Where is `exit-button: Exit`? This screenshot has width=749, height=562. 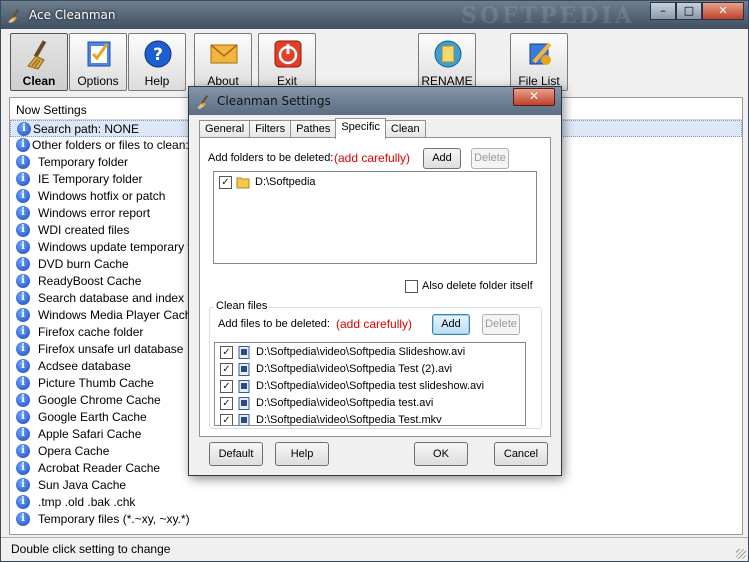
exit-button: Exit is located at coordinates (287, 62).